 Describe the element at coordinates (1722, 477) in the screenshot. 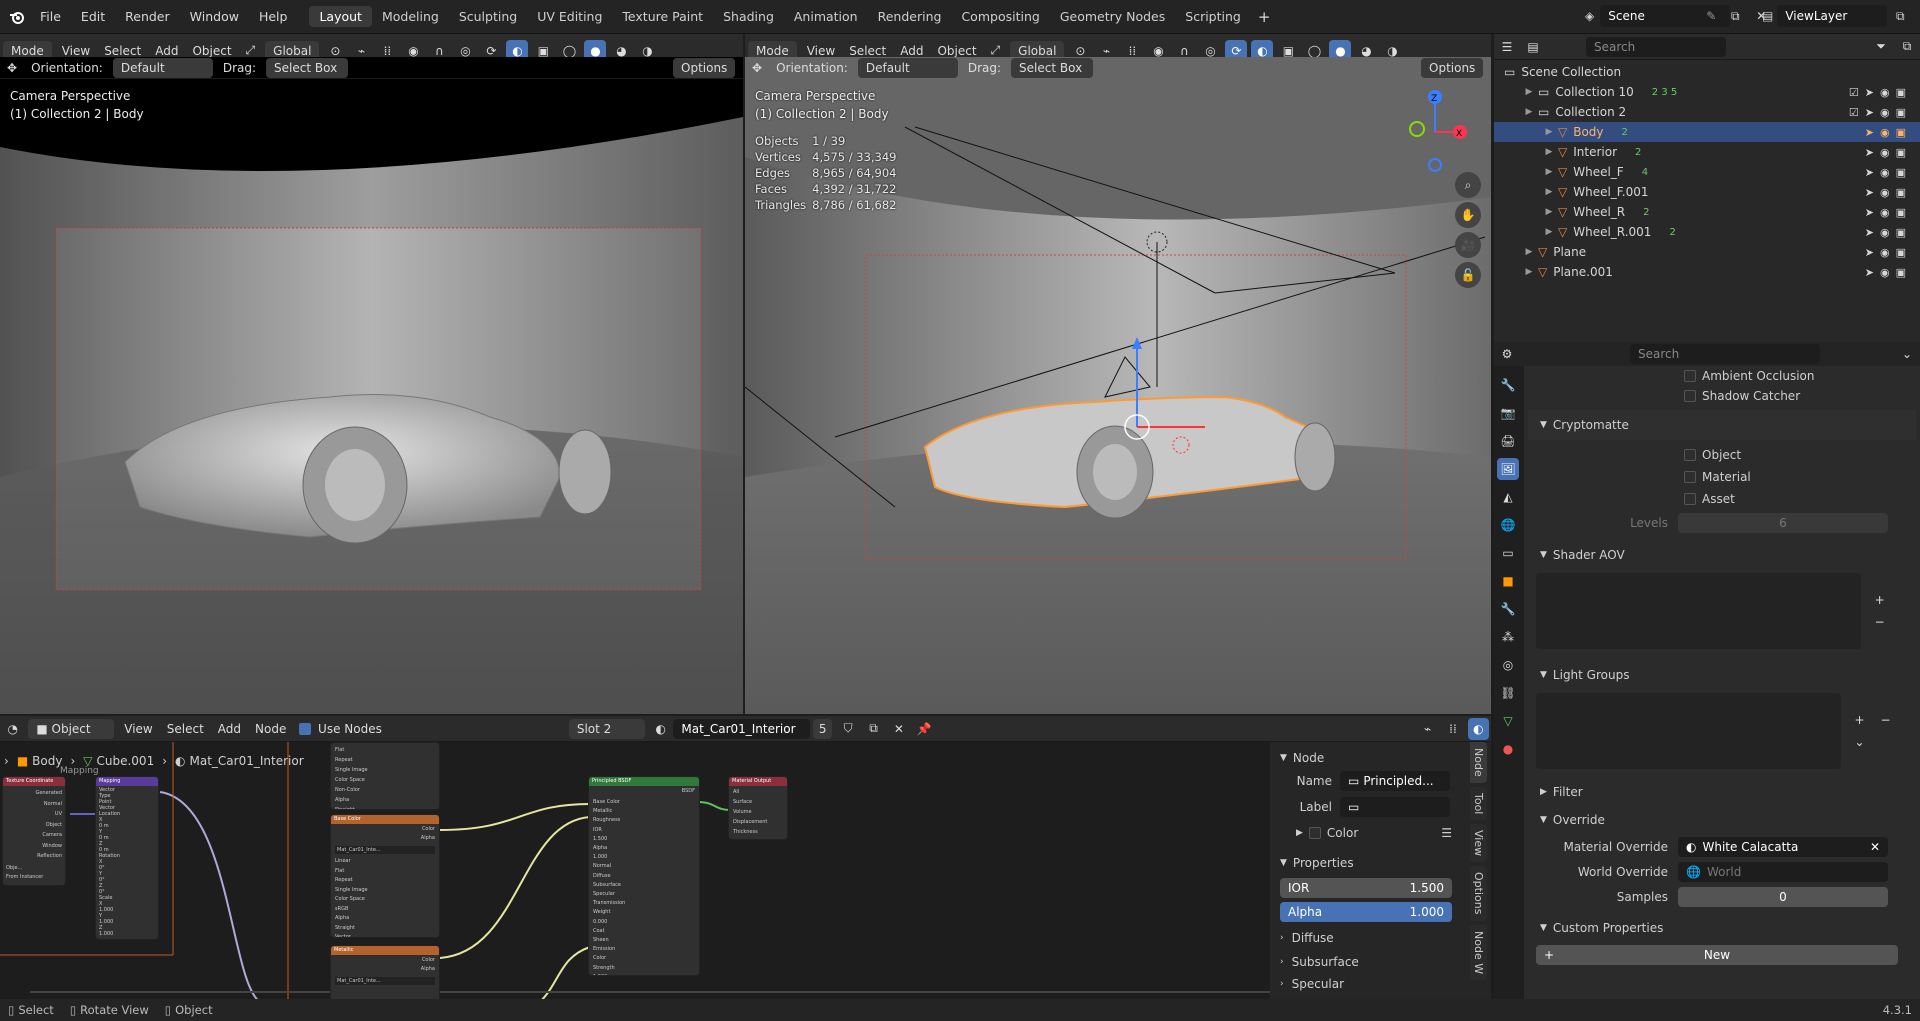

I see `crypto-material-row: Material` at that location.